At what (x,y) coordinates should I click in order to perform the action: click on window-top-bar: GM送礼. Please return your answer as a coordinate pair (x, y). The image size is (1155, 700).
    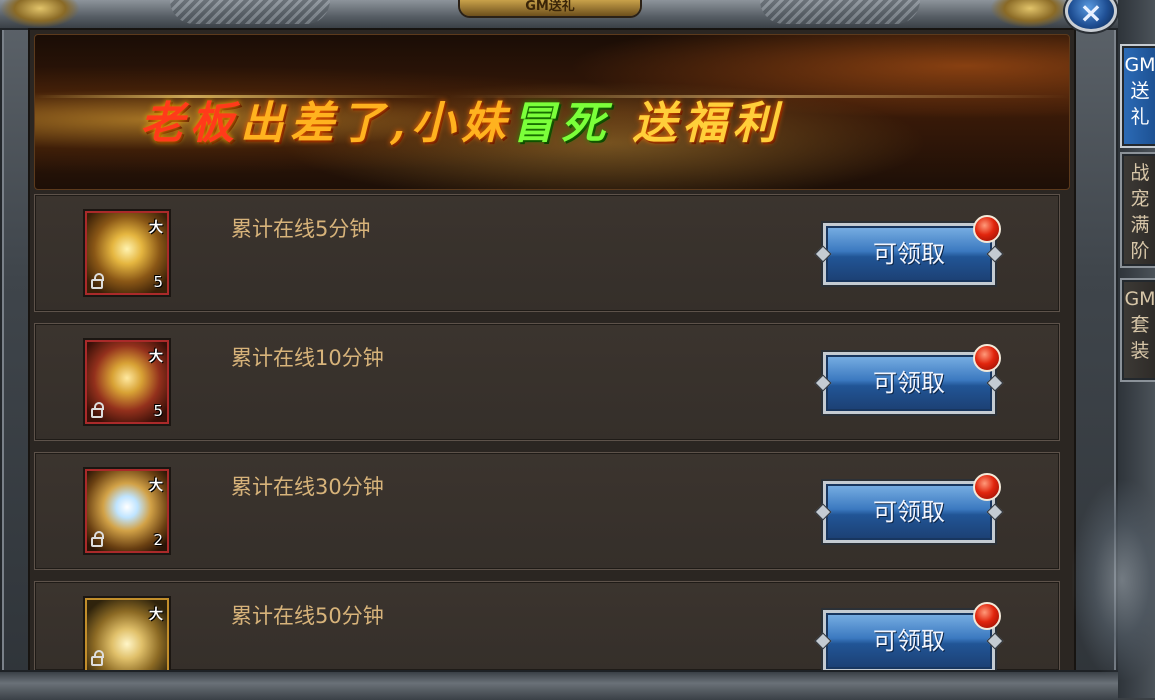
    Looking at the image, I should click on (559, 15).